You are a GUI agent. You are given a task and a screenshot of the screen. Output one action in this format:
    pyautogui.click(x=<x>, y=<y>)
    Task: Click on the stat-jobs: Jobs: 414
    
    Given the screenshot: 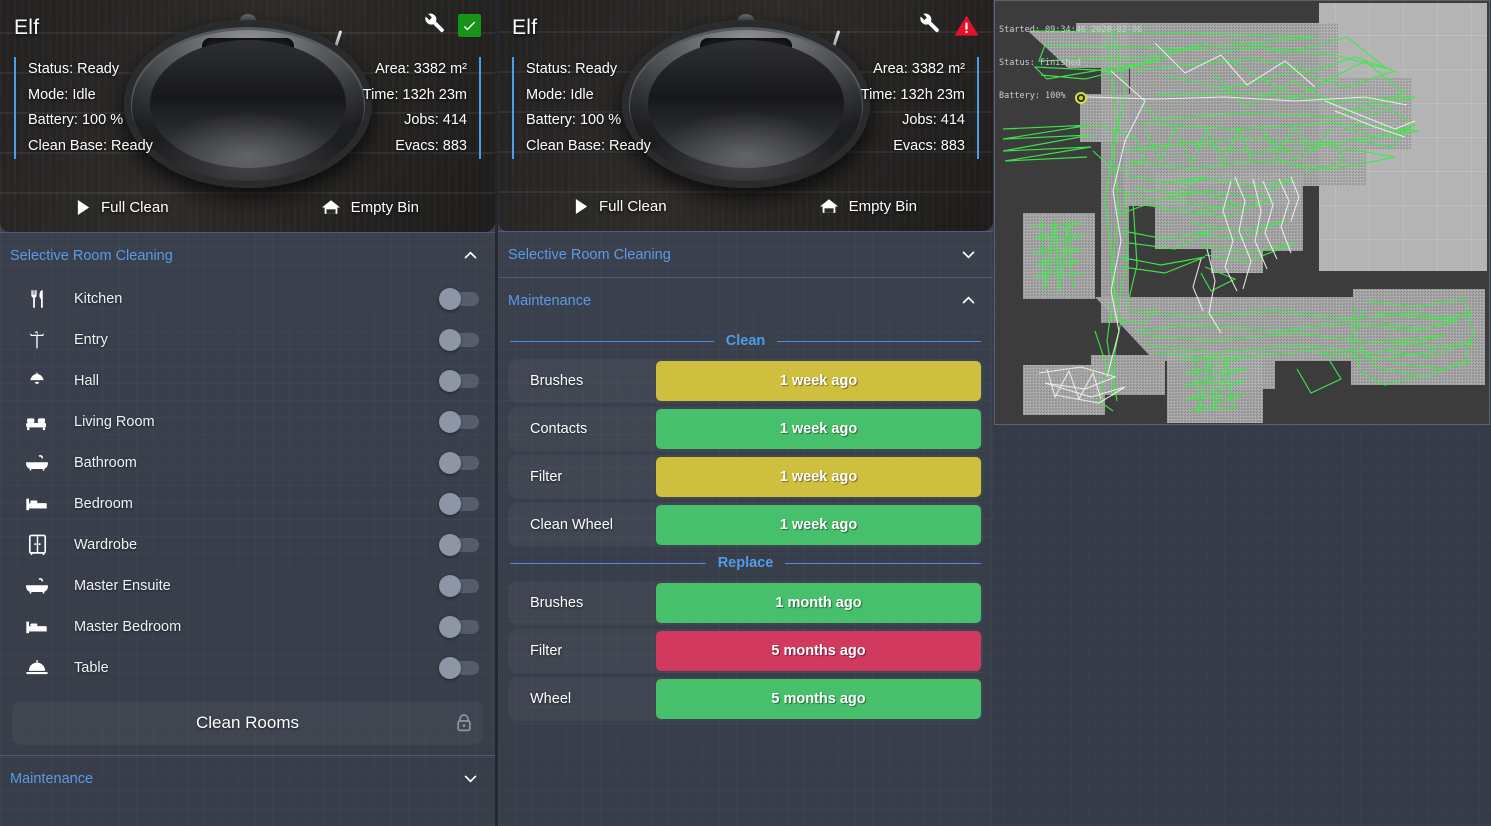 What is the action you would take?
    pyautogui.click(x=435, y=120)
    